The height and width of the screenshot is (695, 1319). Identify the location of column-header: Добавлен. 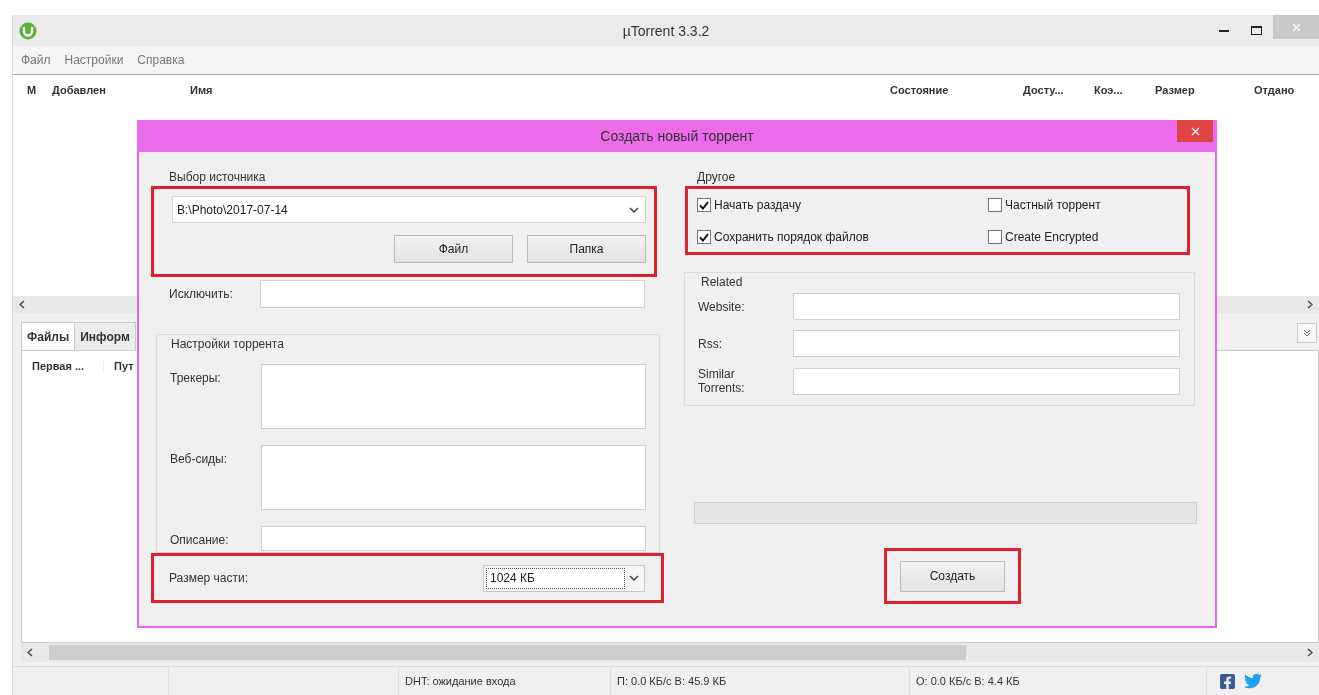
(115, 90).